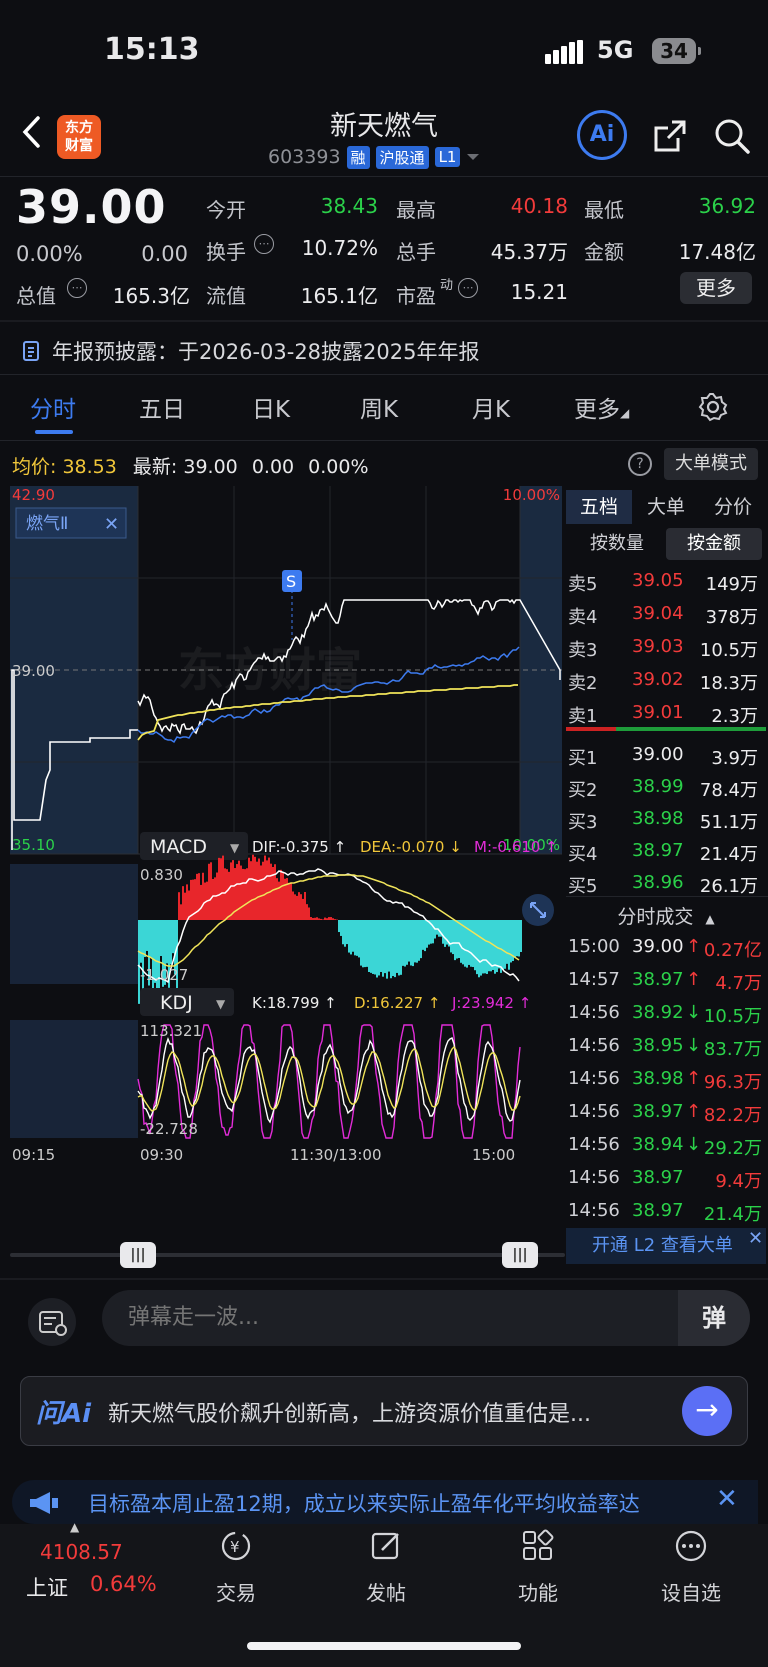 The image size is (768, 1667). I want to click on index-pct: 0.64%, so click(123, 1584).